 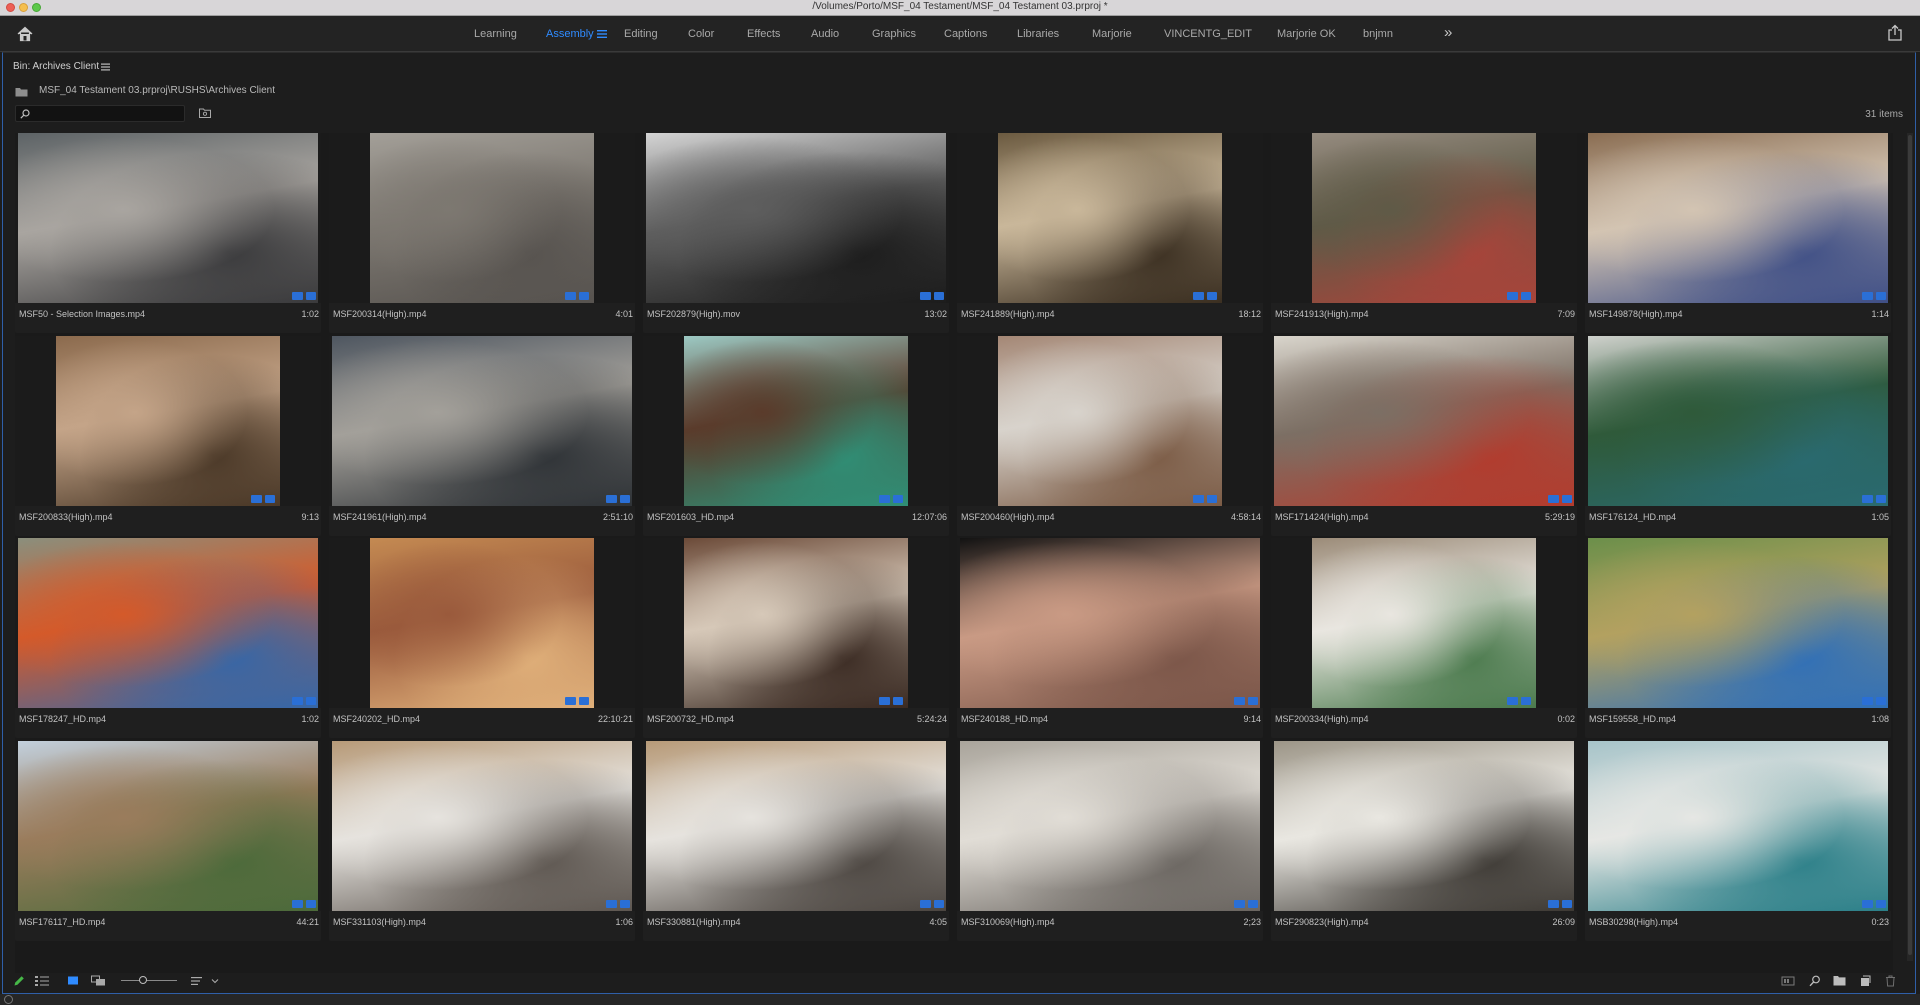 I want to click on home-icon, so click(x=25, y=34).